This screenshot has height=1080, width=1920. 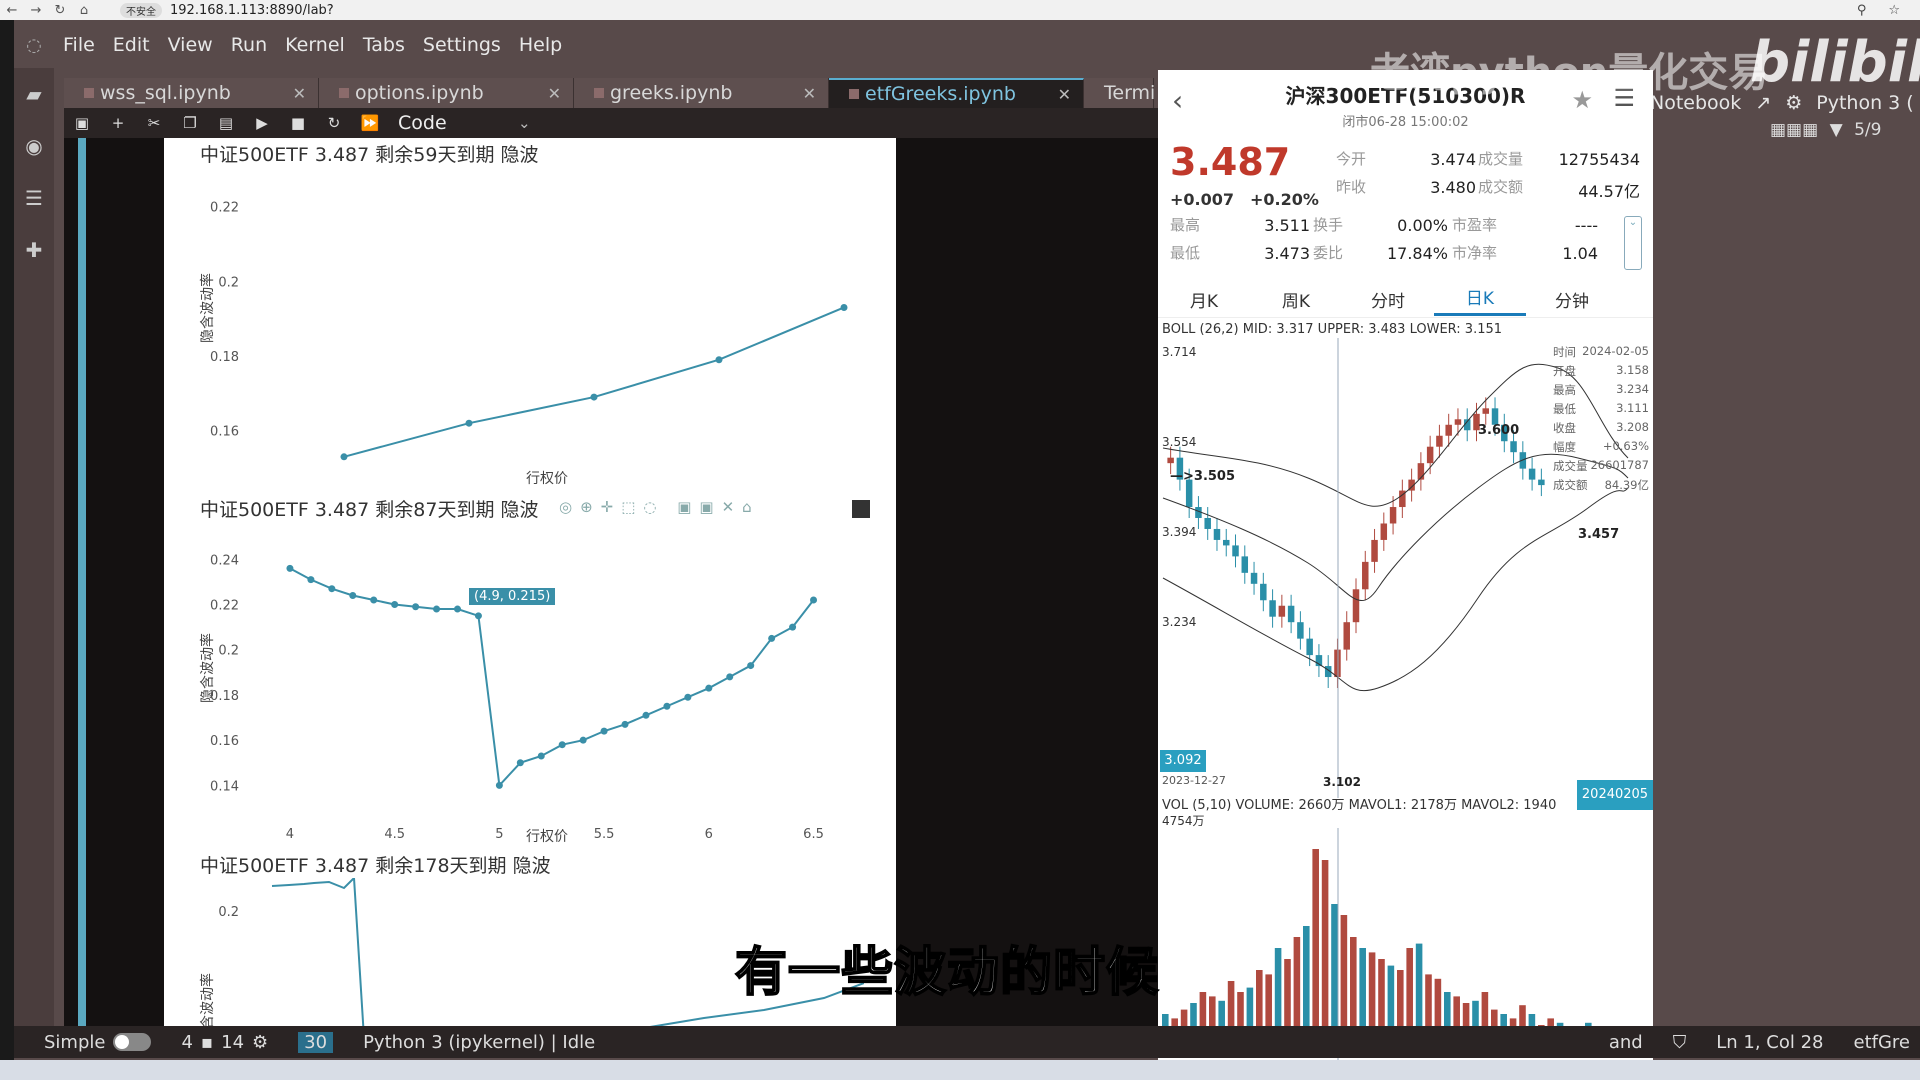 What do you see at coordinates (514, 323) in the screenshot?
I see `iv-chart-1: 0.16 0.18 0.2 0.22 5 5.5 6` at bounding box center [514, 323].